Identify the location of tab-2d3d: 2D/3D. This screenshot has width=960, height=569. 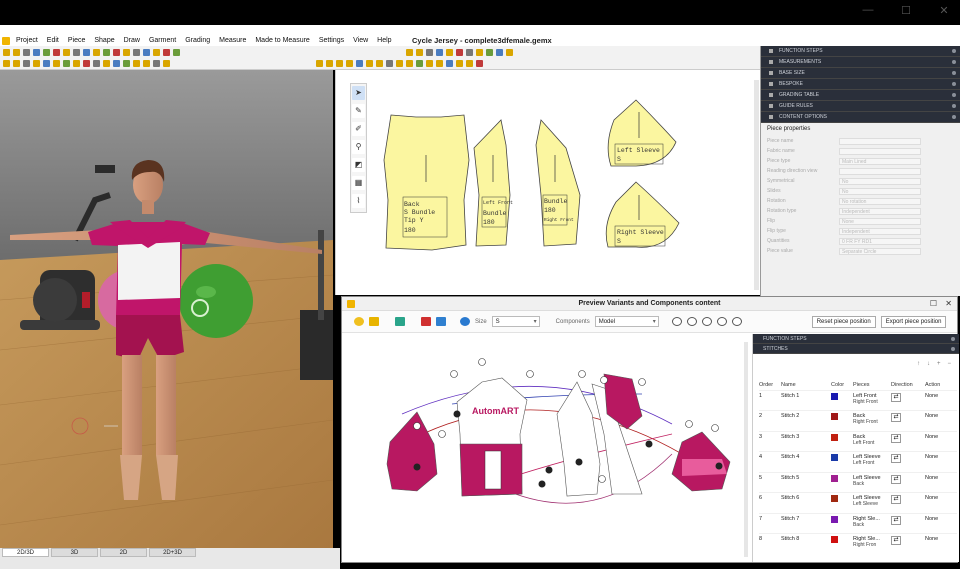
(25, 552).